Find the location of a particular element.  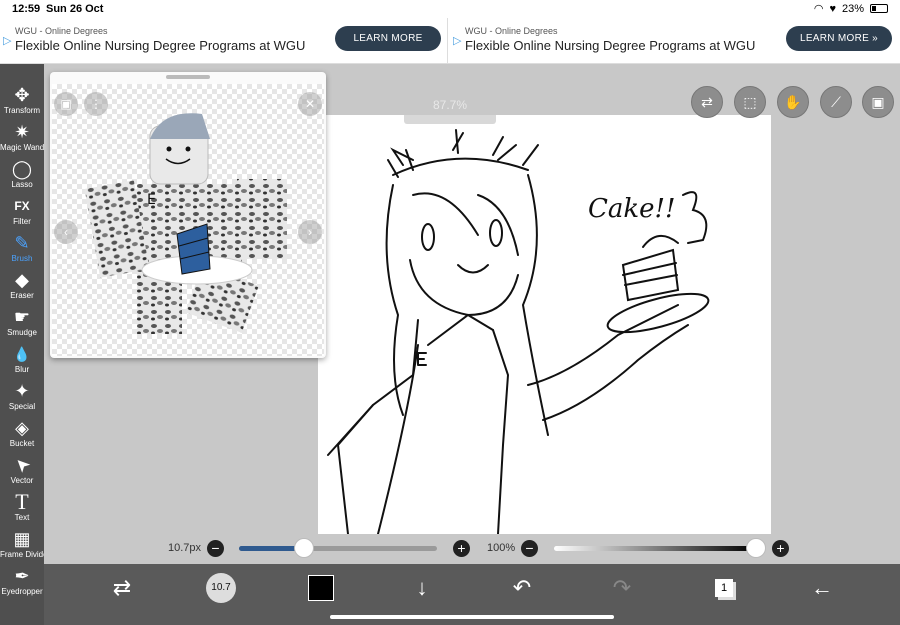

tool-magic-wand: ✷ Magic Wand is located at coordinates (22, 139).